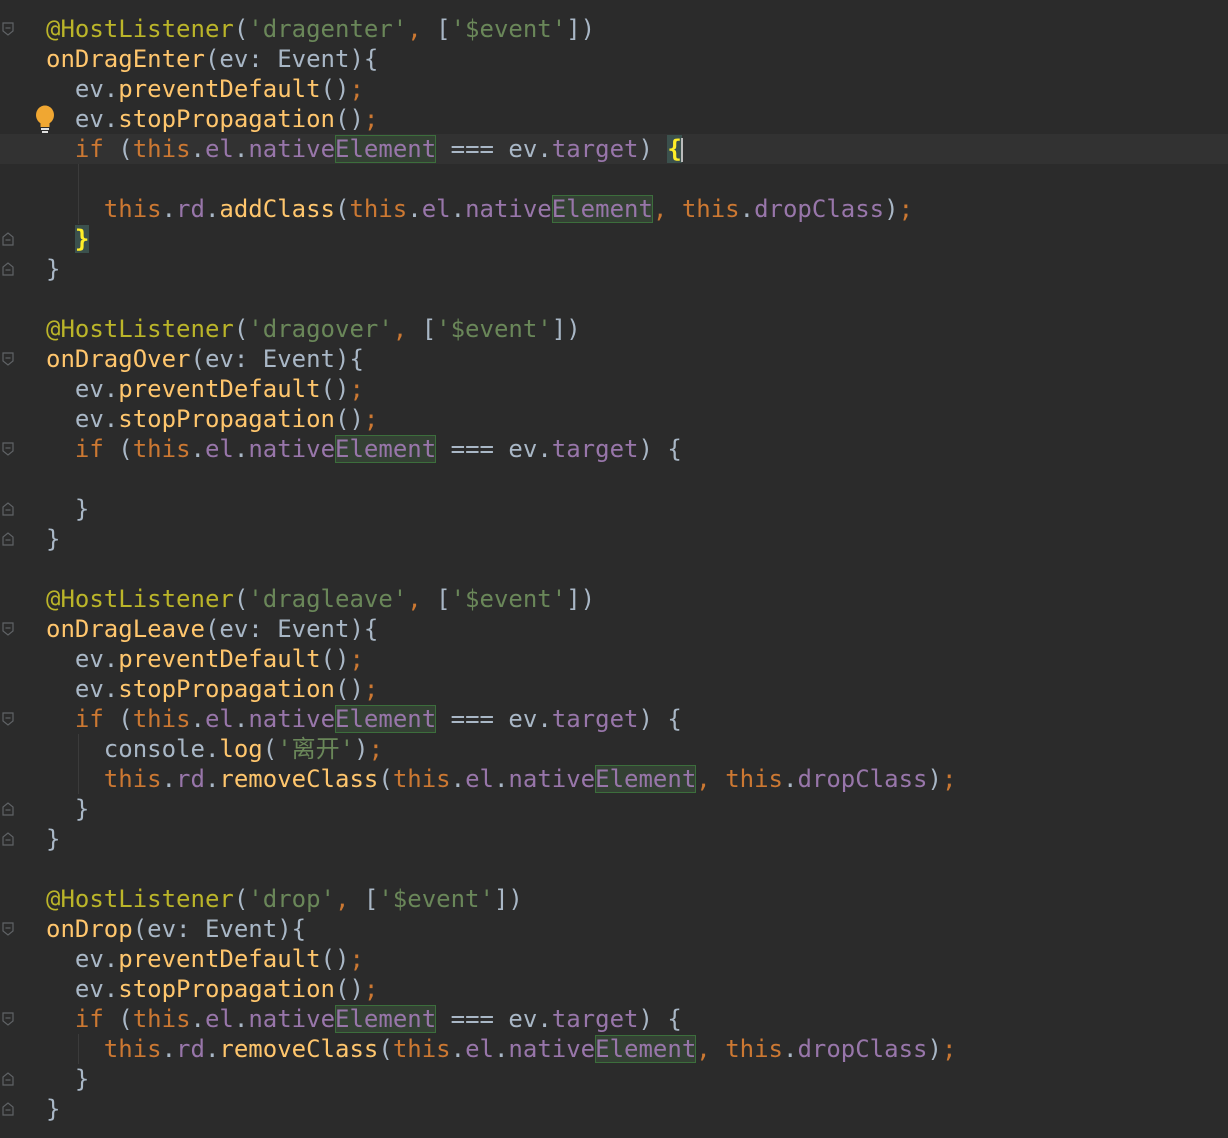 This screenshot has height=1138, width=1228. I want to click on code-token: (ev: Event){, so click(219, 929).